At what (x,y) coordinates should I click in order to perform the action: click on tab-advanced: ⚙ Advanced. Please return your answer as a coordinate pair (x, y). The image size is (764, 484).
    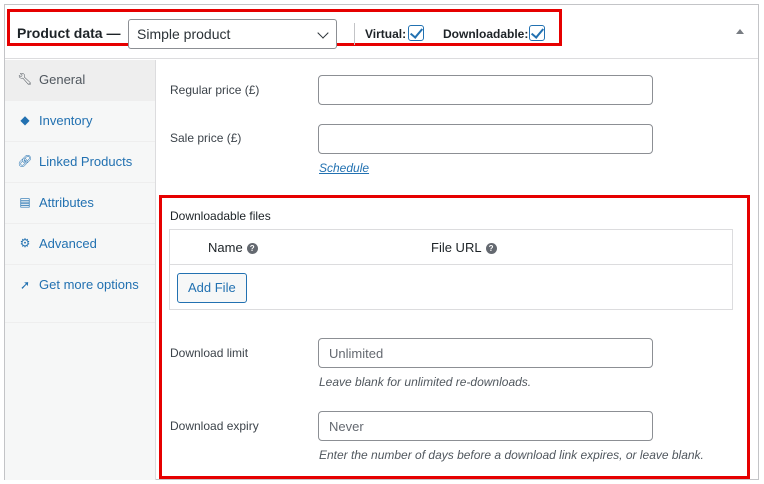
    Looking at the image, I should click on (80, 244).